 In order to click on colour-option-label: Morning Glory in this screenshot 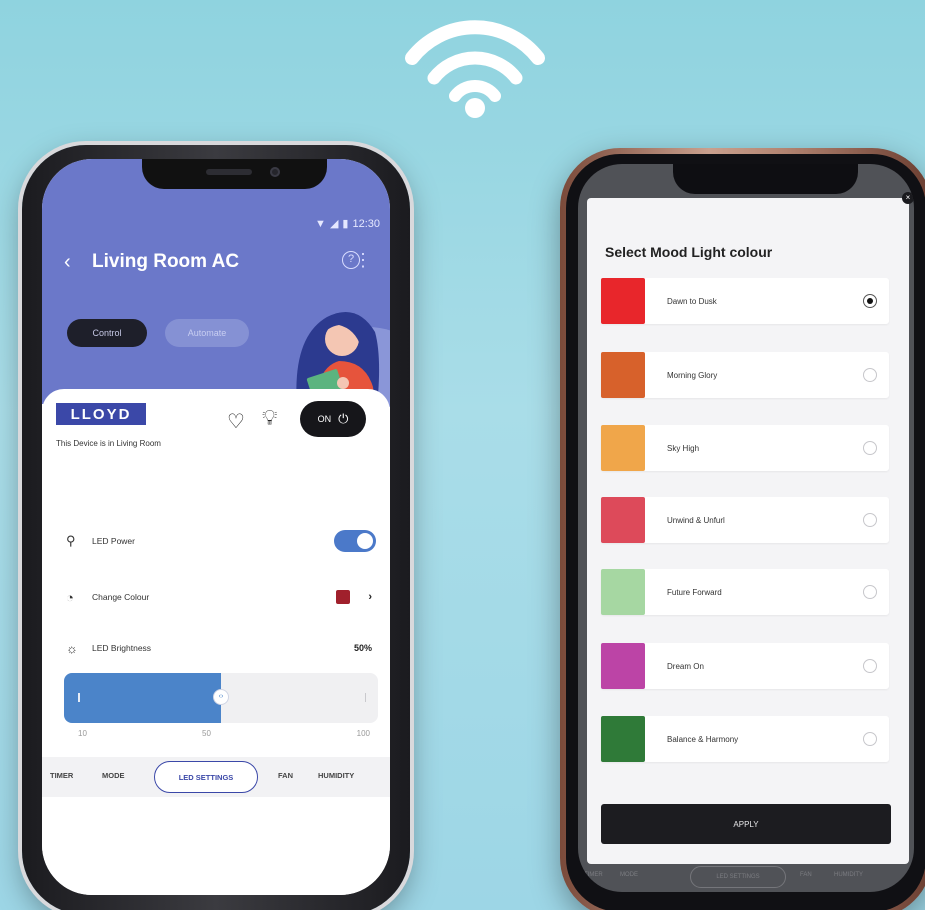, I will do `click(692, 375)`.